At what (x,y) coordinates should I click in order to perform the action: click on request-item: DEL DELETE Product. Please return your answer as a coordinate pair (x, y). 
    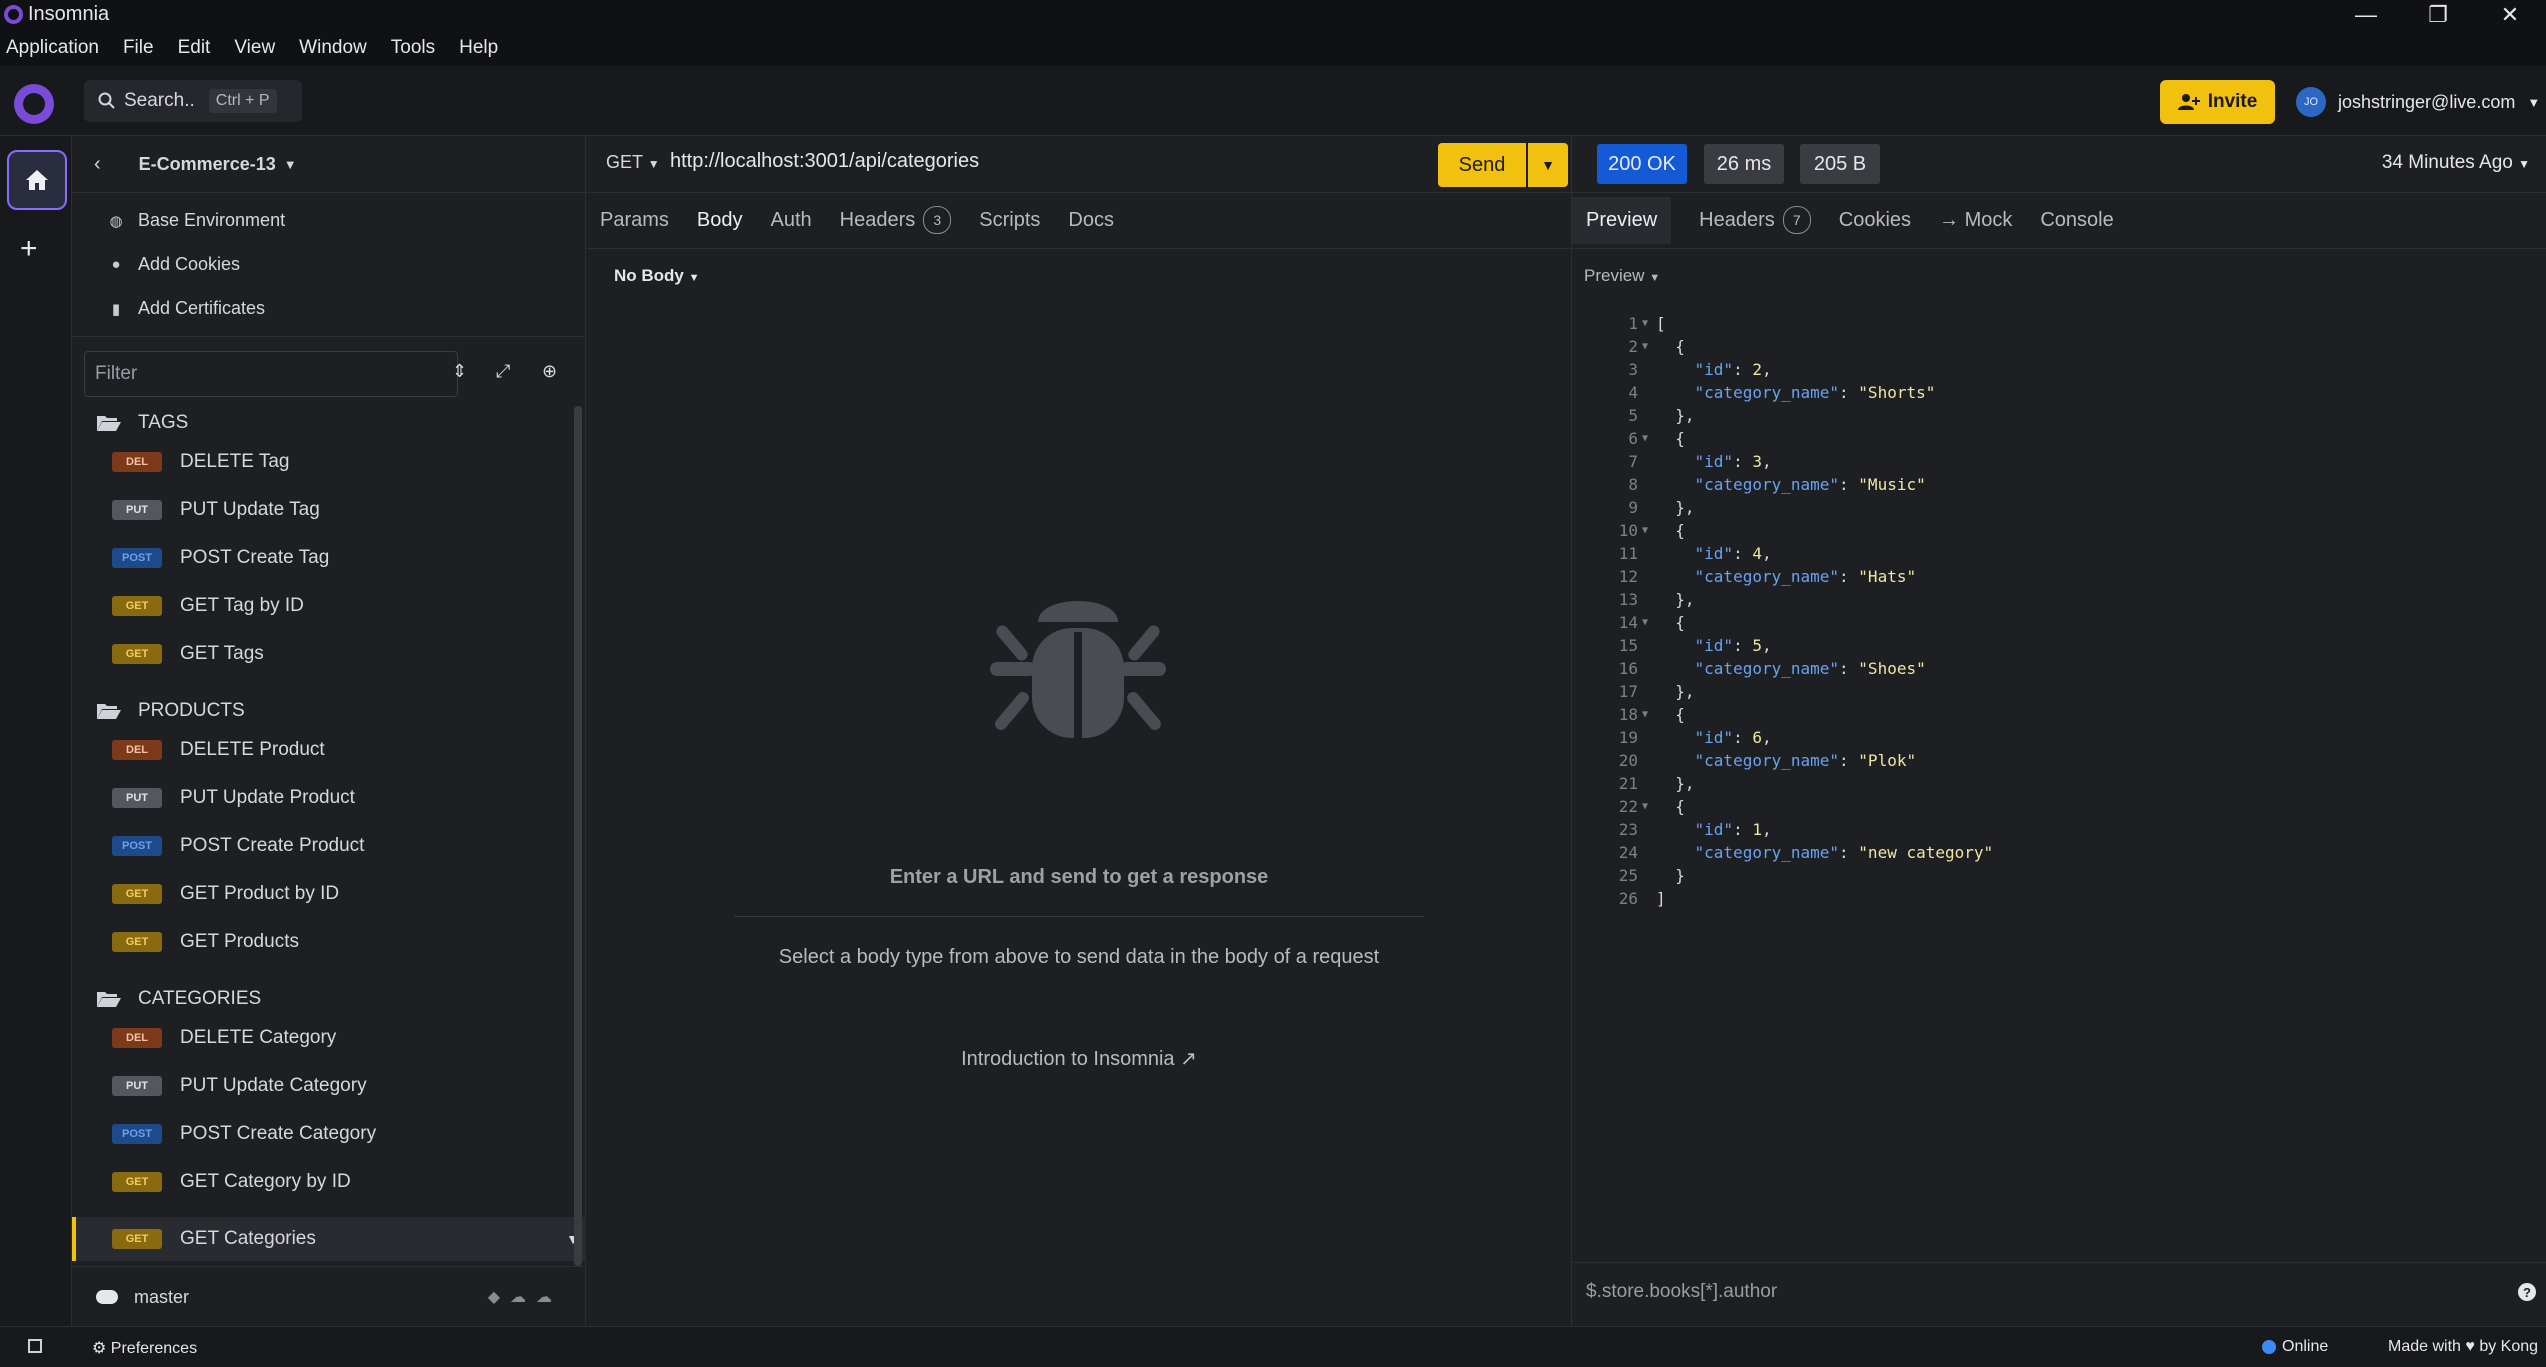
    Looking at the image, I should click on (342, 750).